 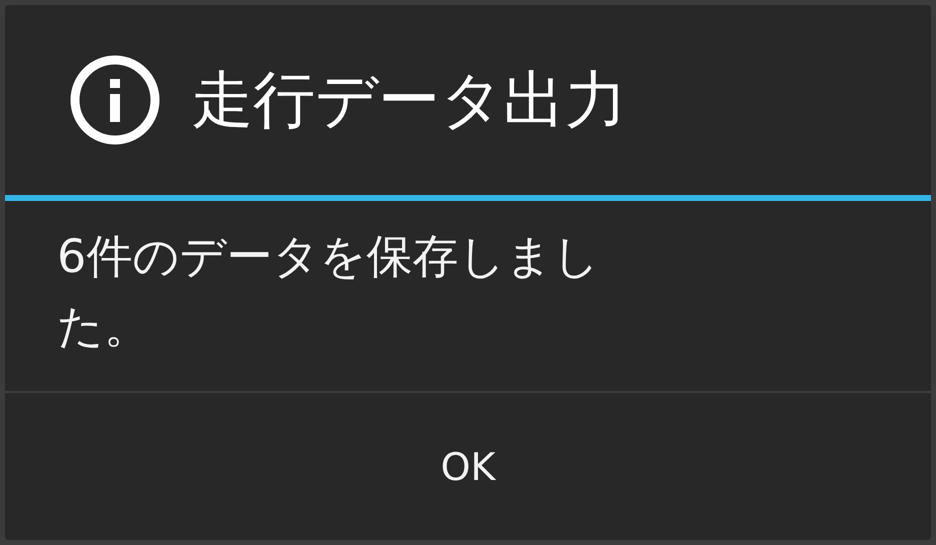 I want to click on info-icon, so click(x=115, y=100).